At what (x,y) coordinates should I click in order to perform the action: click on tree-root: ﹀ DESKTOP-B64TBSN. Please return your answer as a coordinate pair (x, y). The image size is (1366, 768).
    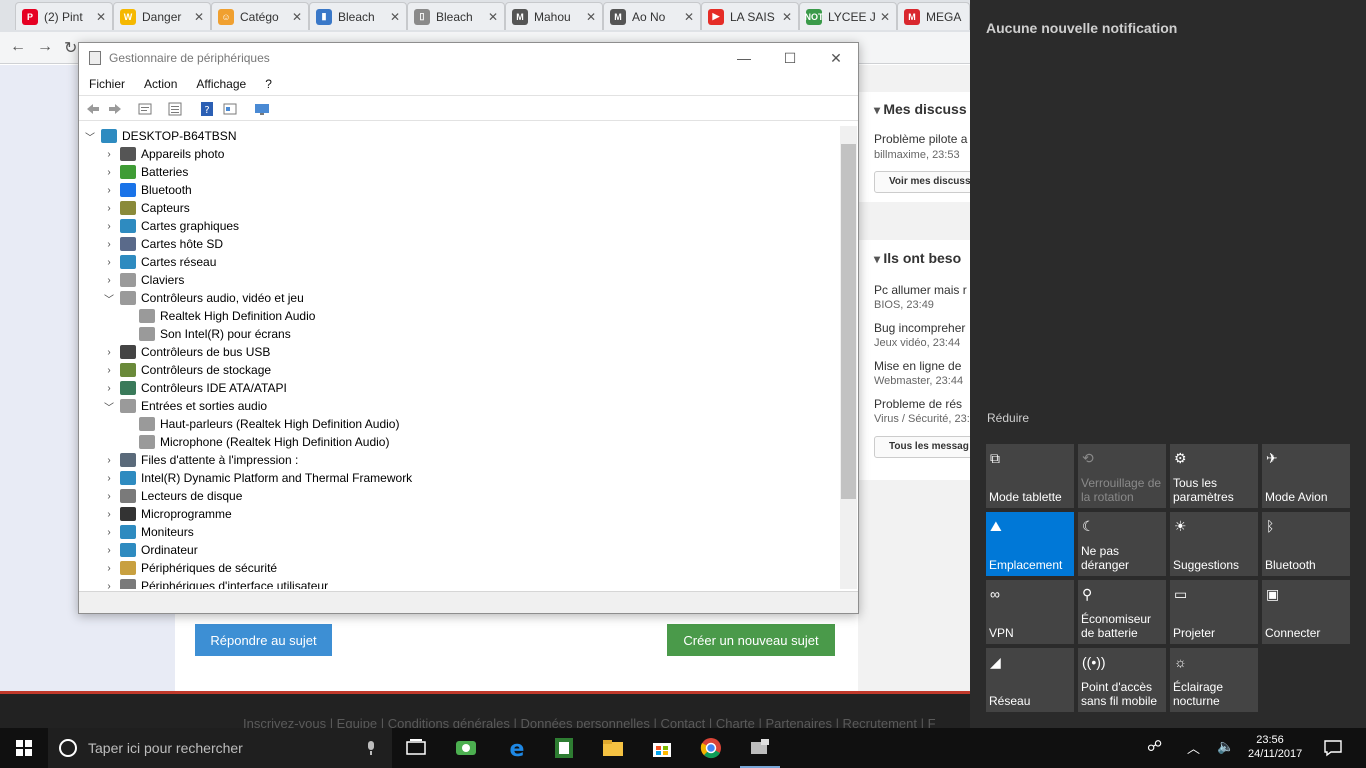
    Looking at the image, I should click on (159, 136).